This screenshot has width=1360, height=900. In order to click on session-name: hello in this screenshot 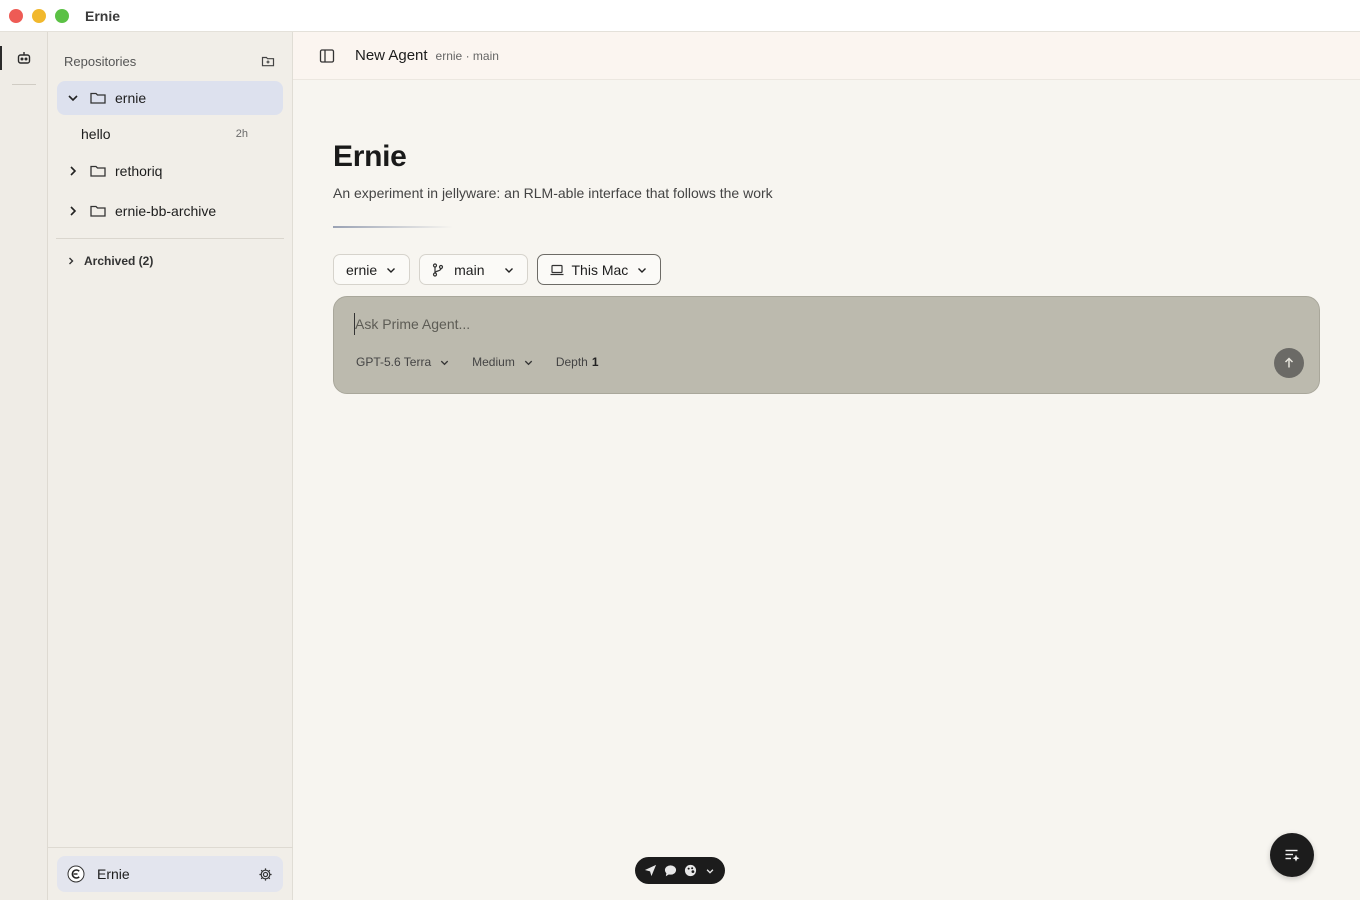, I will do `click(96, 134)`.